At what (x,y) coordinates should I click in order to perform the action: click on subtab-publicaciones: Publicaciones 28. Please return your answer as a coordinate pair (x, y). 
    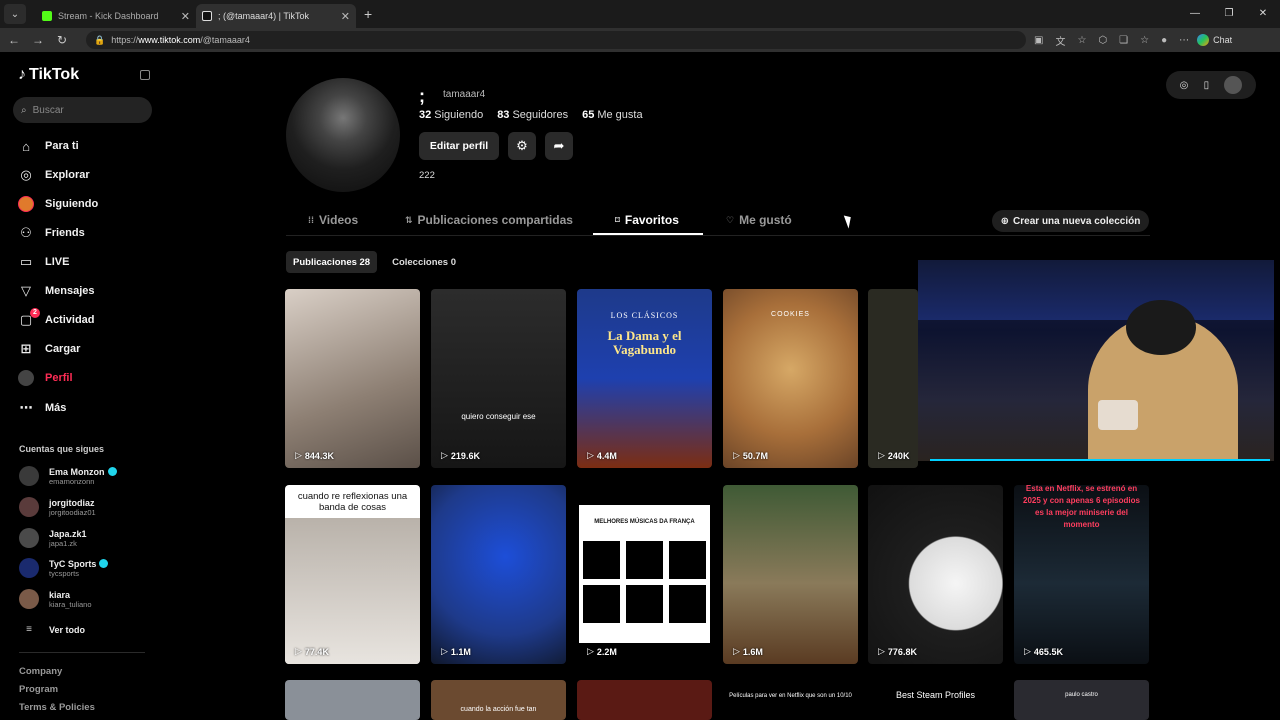
    Looking at the image, I should click on (332, 262).